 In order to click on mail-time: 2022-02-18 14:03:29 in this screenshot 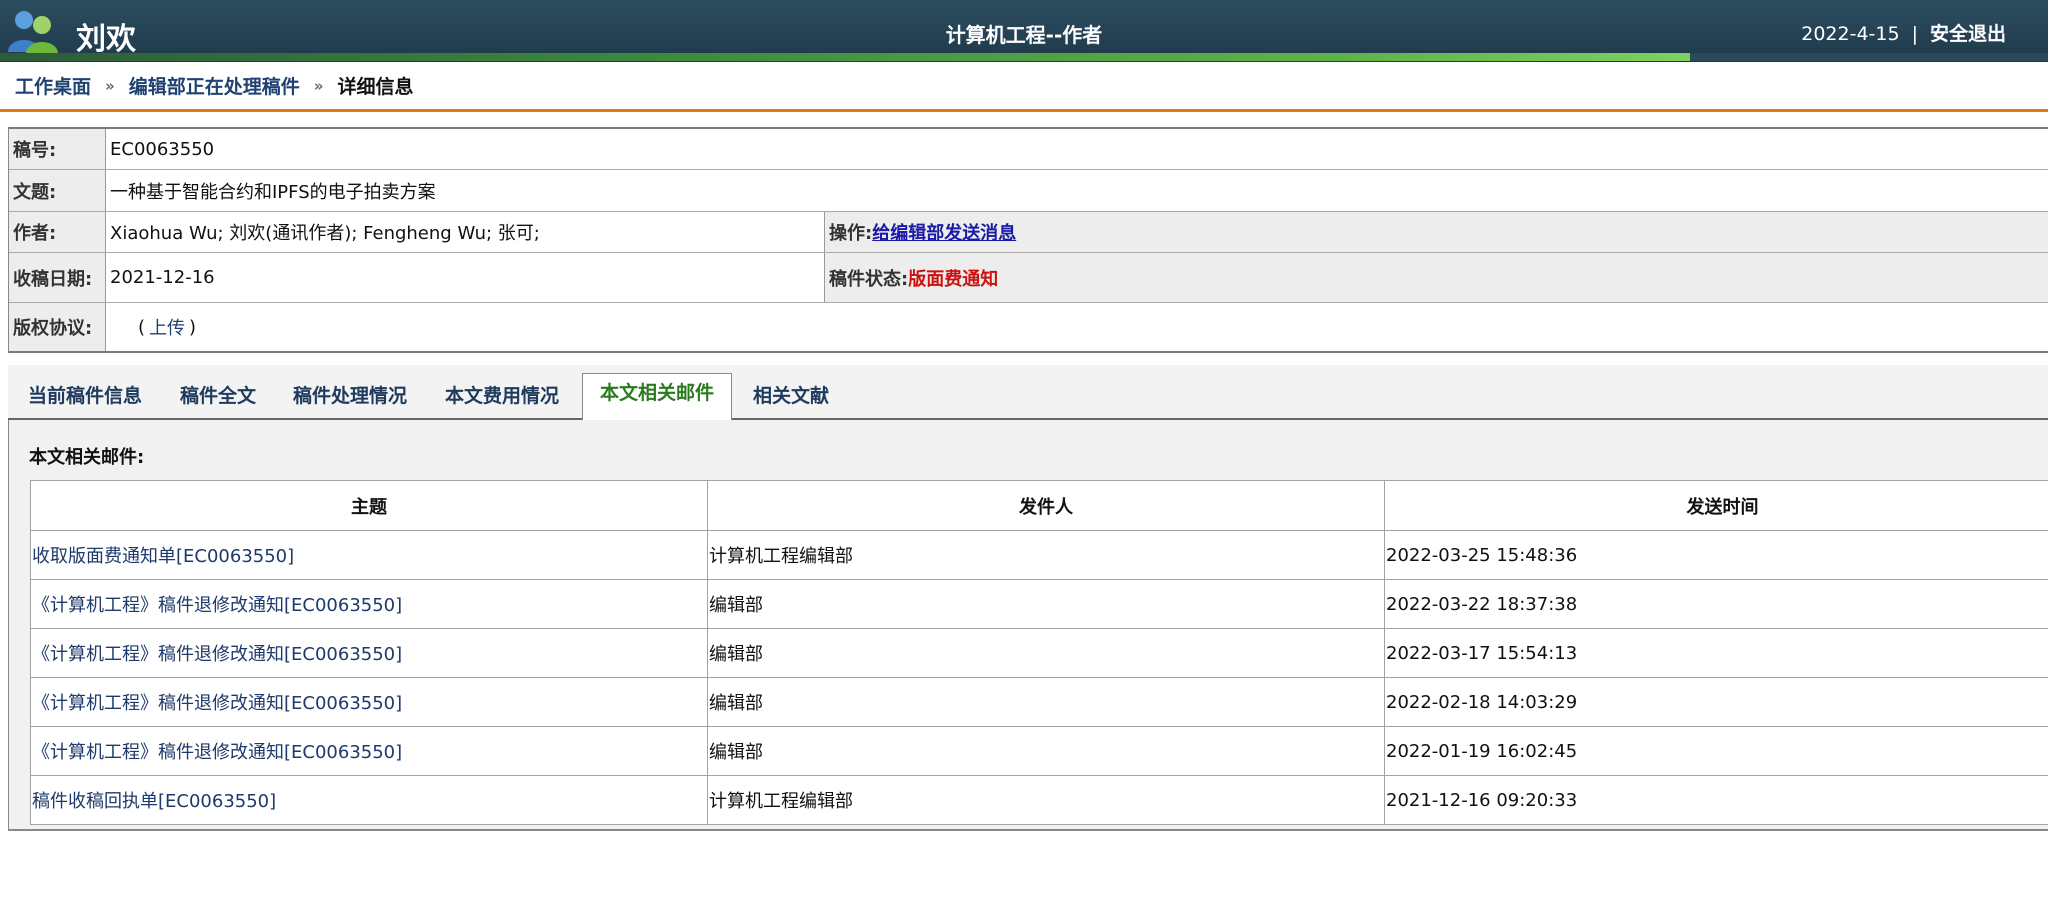, I will do `click(1716, 702)`.